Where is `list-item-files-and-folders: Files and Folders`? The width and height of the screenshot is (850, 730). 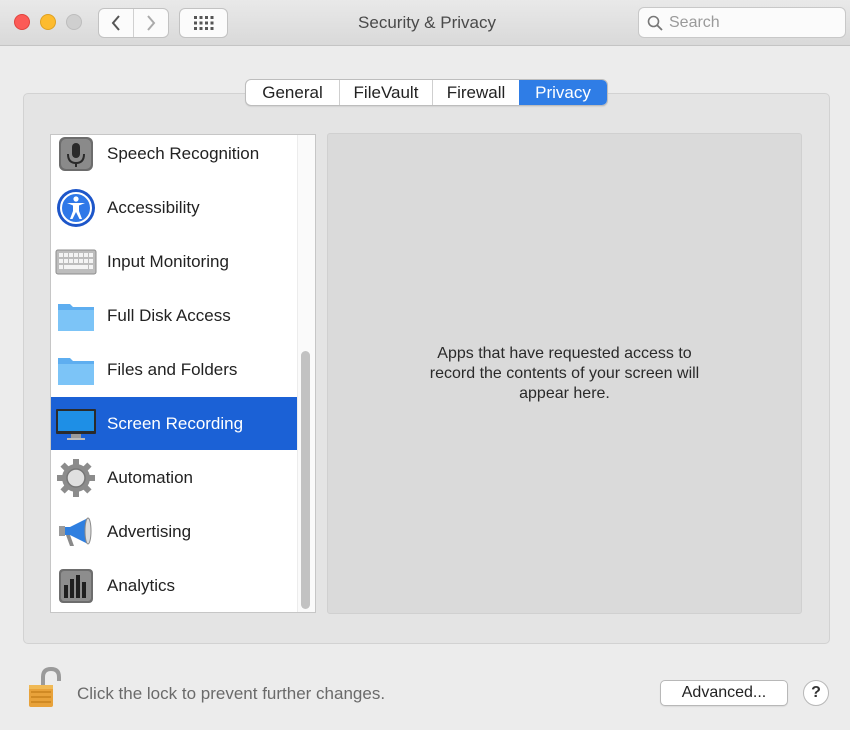
list-item-files-and-folders: Files and Folders is located at coordinates (174, 369).